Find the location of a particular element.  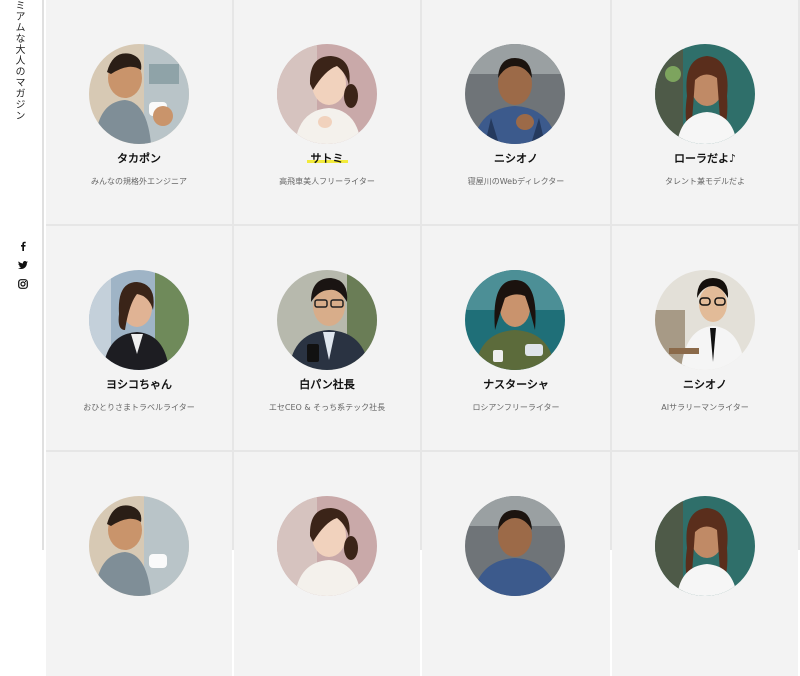

writer-card: タカポン みんなの規格外エンジニア is located at coordinates (139, 112).